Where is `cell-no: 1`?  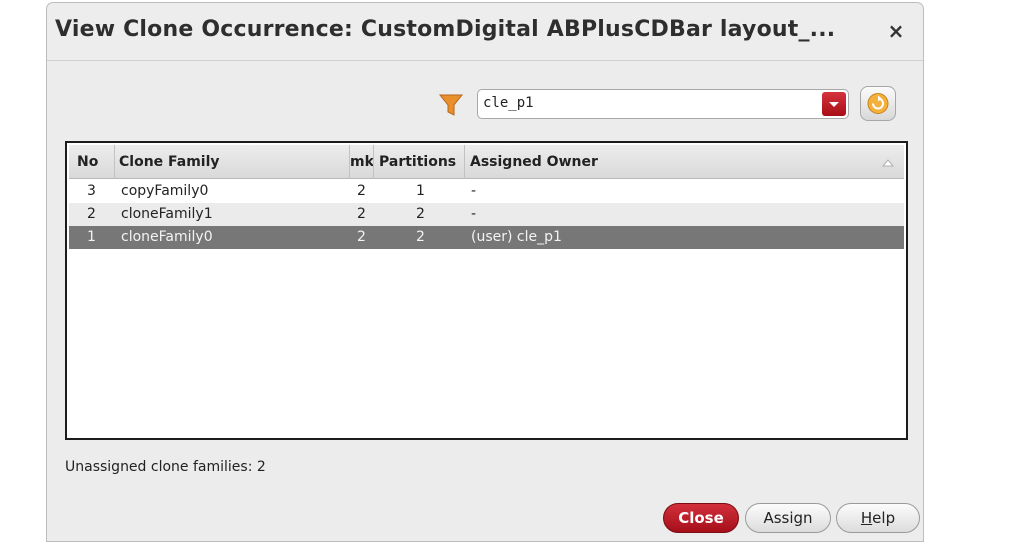
cell-no: 1 is located at coordinates (91, 237).